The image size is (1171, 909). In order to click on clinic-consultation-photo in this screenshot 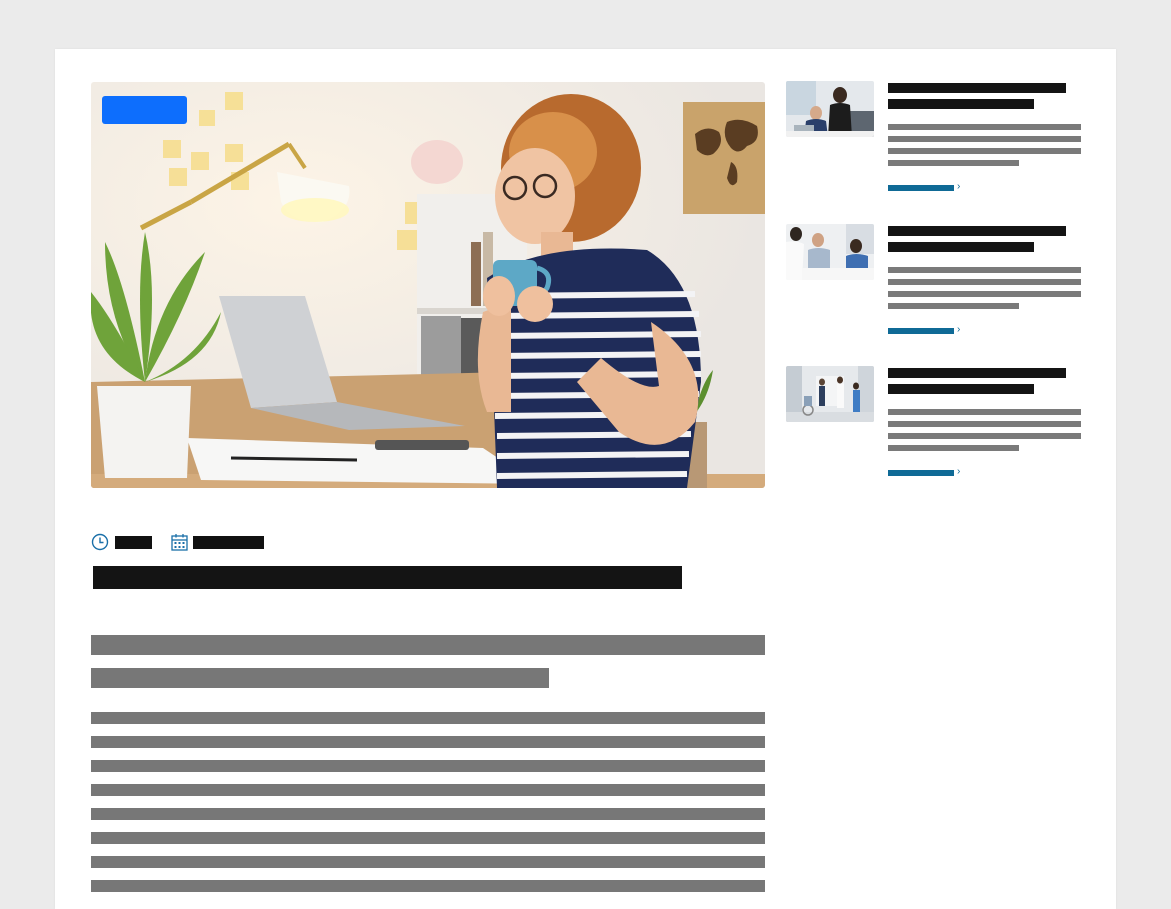, I will do `click(830, 252)`.